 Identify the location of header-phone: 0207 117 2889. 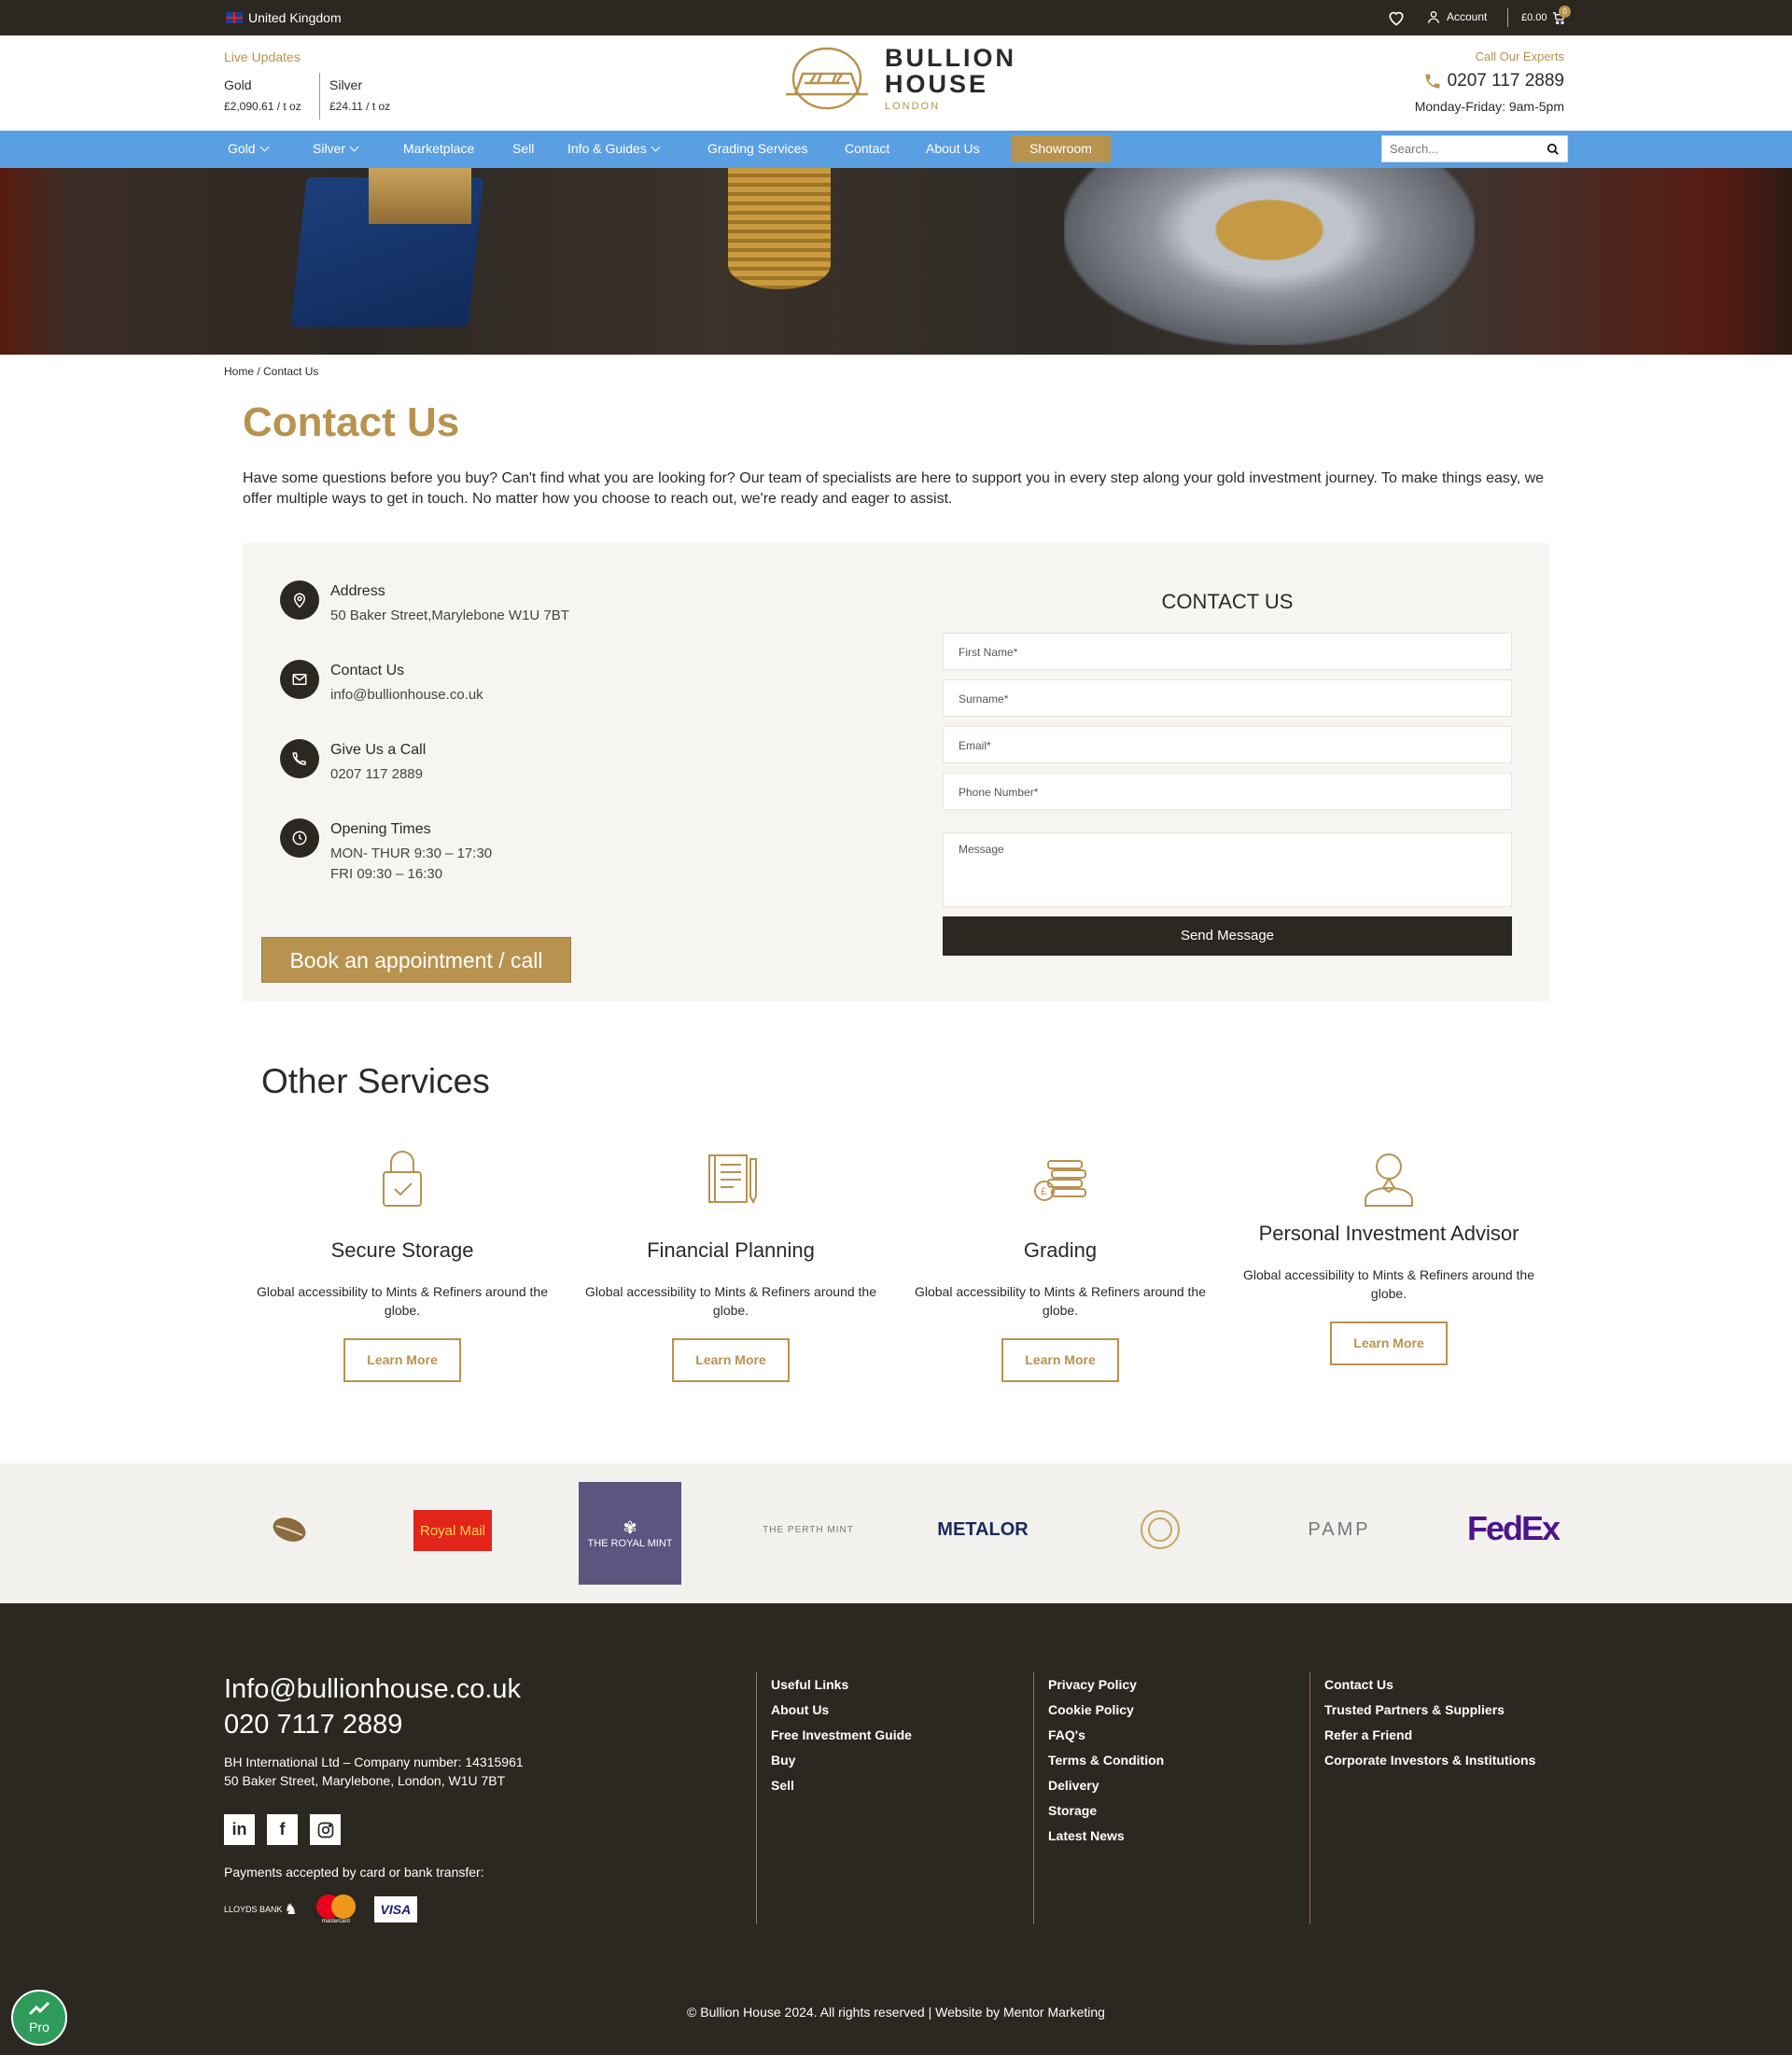
(1493, 81).